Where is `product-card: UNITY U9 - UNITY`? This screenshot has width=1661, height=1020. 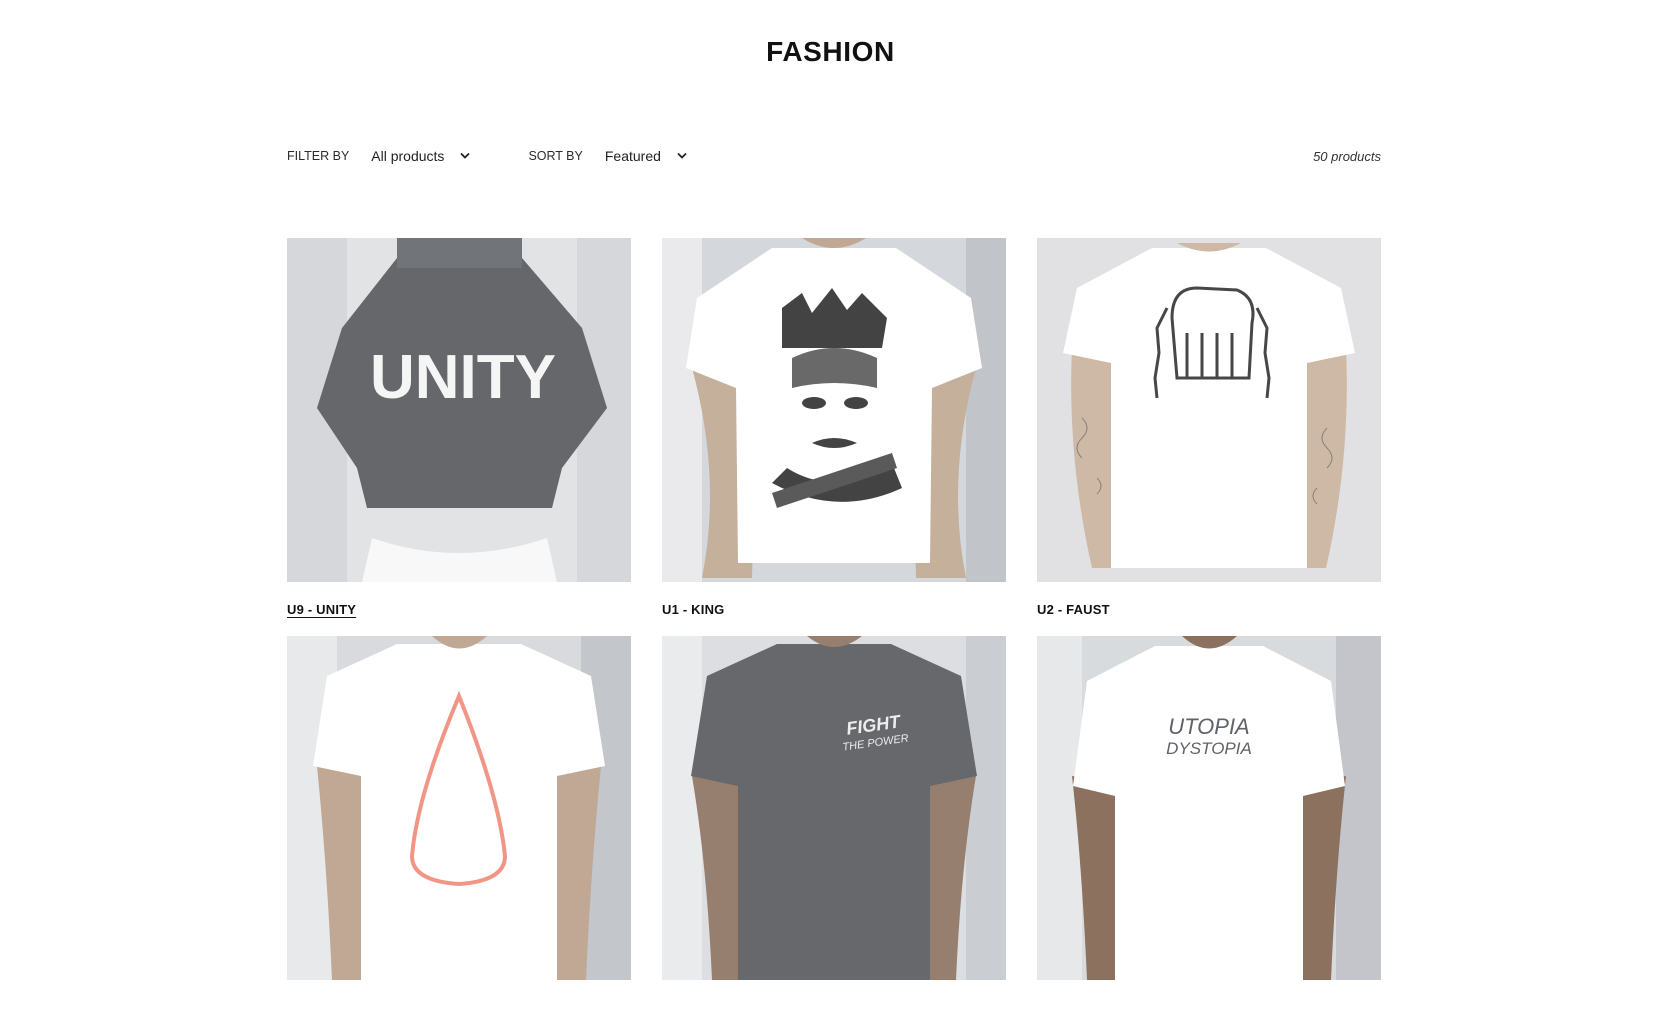 product-card: UNITY U9 - UNITY is located at coordinates (459, 430).